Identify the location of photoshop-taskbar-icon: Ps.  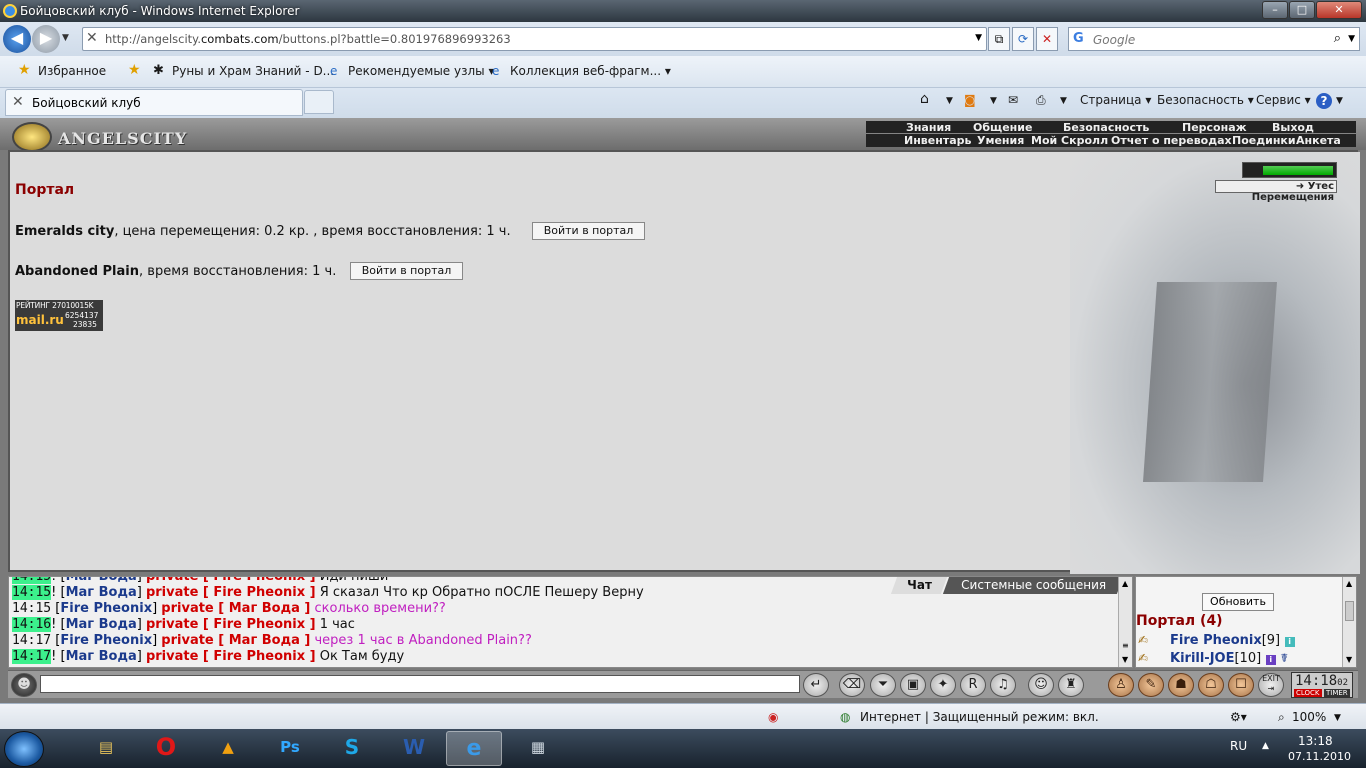
(290, 748).